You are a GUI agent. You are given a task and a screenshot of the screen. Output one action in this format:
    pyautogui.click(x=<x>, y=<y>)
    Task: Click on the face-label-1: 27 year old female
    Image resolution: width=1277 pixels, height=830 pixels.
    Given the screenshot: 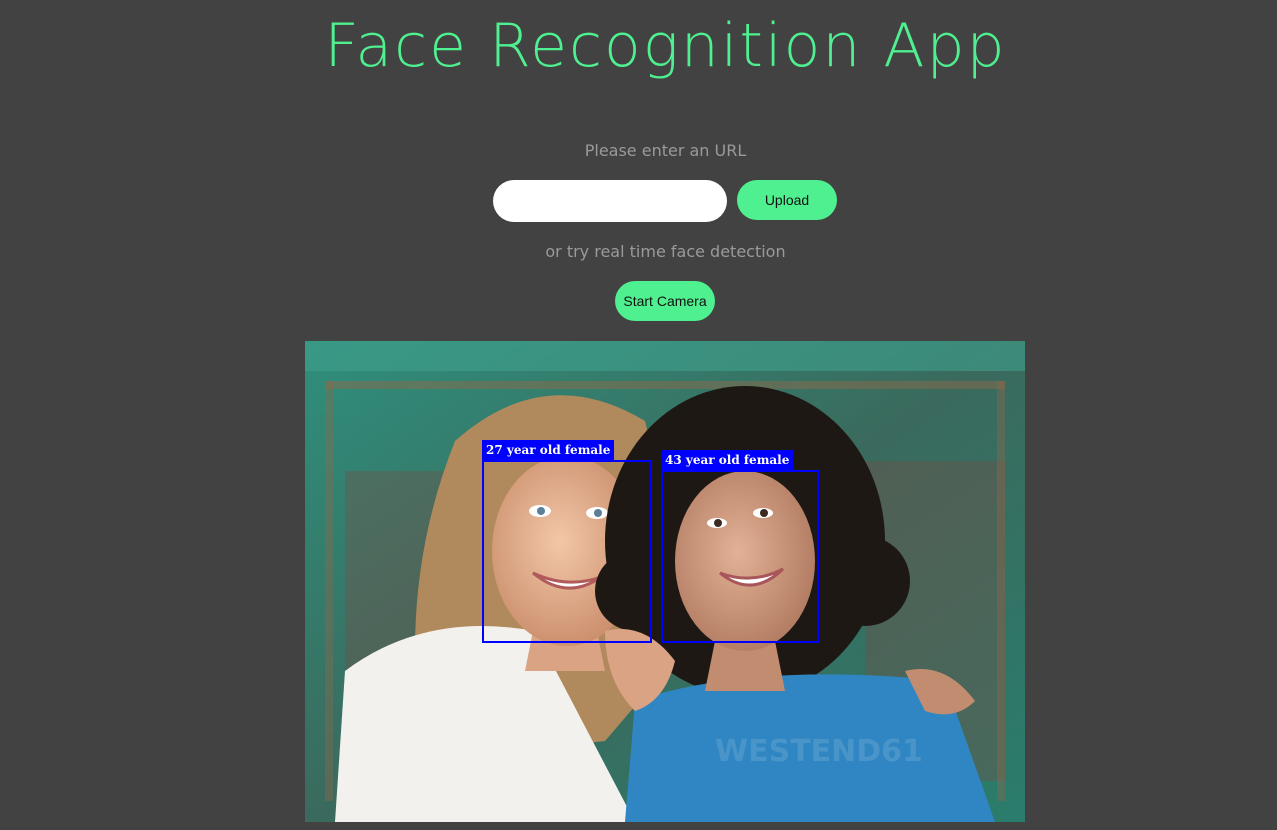 What is the action you would take?
    pyautogui.click(x=548, y=450)
    